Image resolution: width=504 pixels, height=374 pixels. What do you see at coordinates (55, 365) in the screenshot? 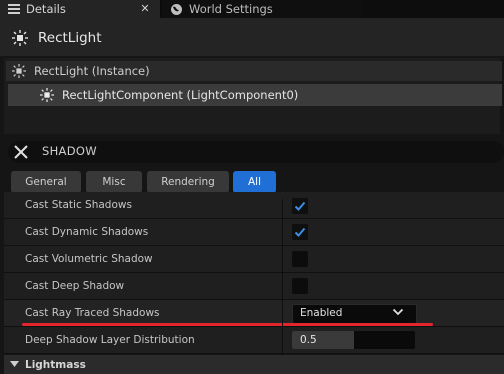
I see `section-label: Lightmass` at bounding box center [55, 365].